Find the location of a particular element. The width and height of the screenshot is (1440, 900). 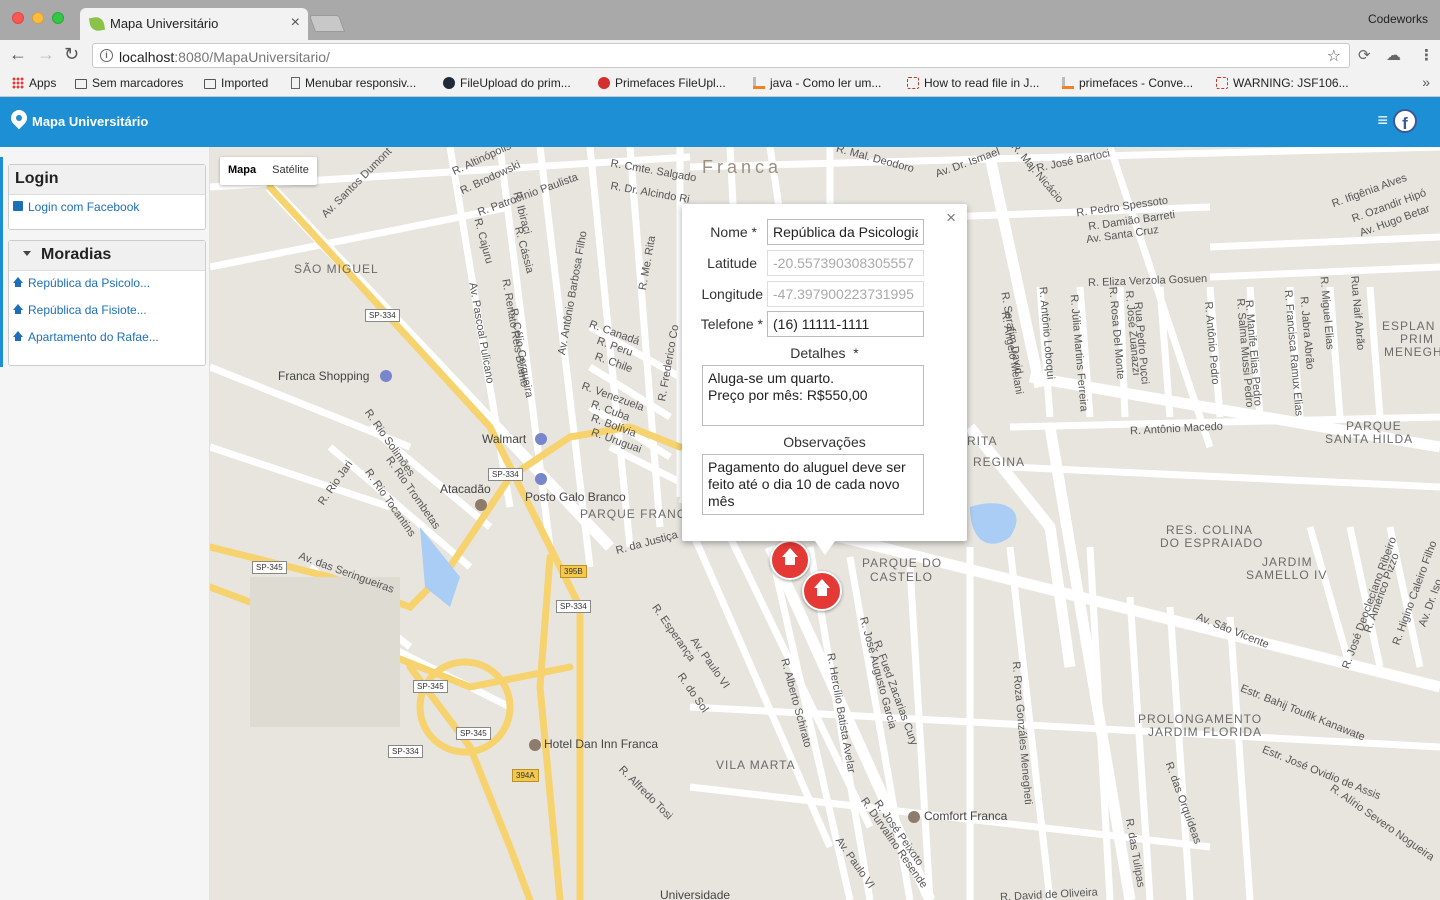

telefone-input is located at coordinates (845, 324).